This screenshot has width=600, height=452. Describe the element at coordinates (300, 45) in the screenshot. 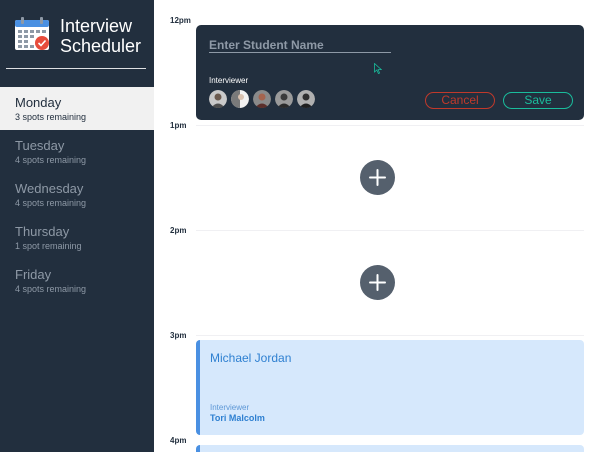

I see `student-name-input` at that location.